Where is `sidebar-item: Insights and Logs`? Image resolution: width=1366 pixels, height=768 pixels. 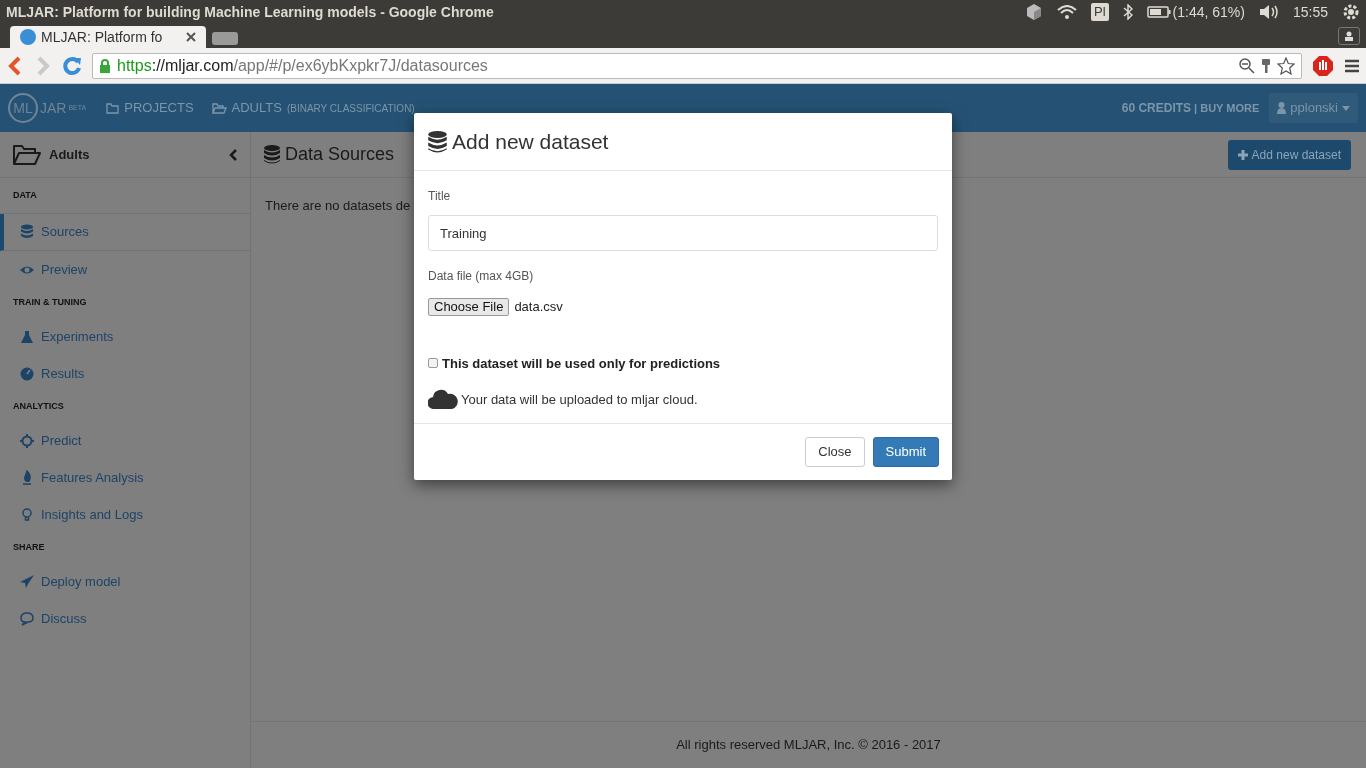
sidebar-item: Insights and Logs is located at coordinates (125, 514).